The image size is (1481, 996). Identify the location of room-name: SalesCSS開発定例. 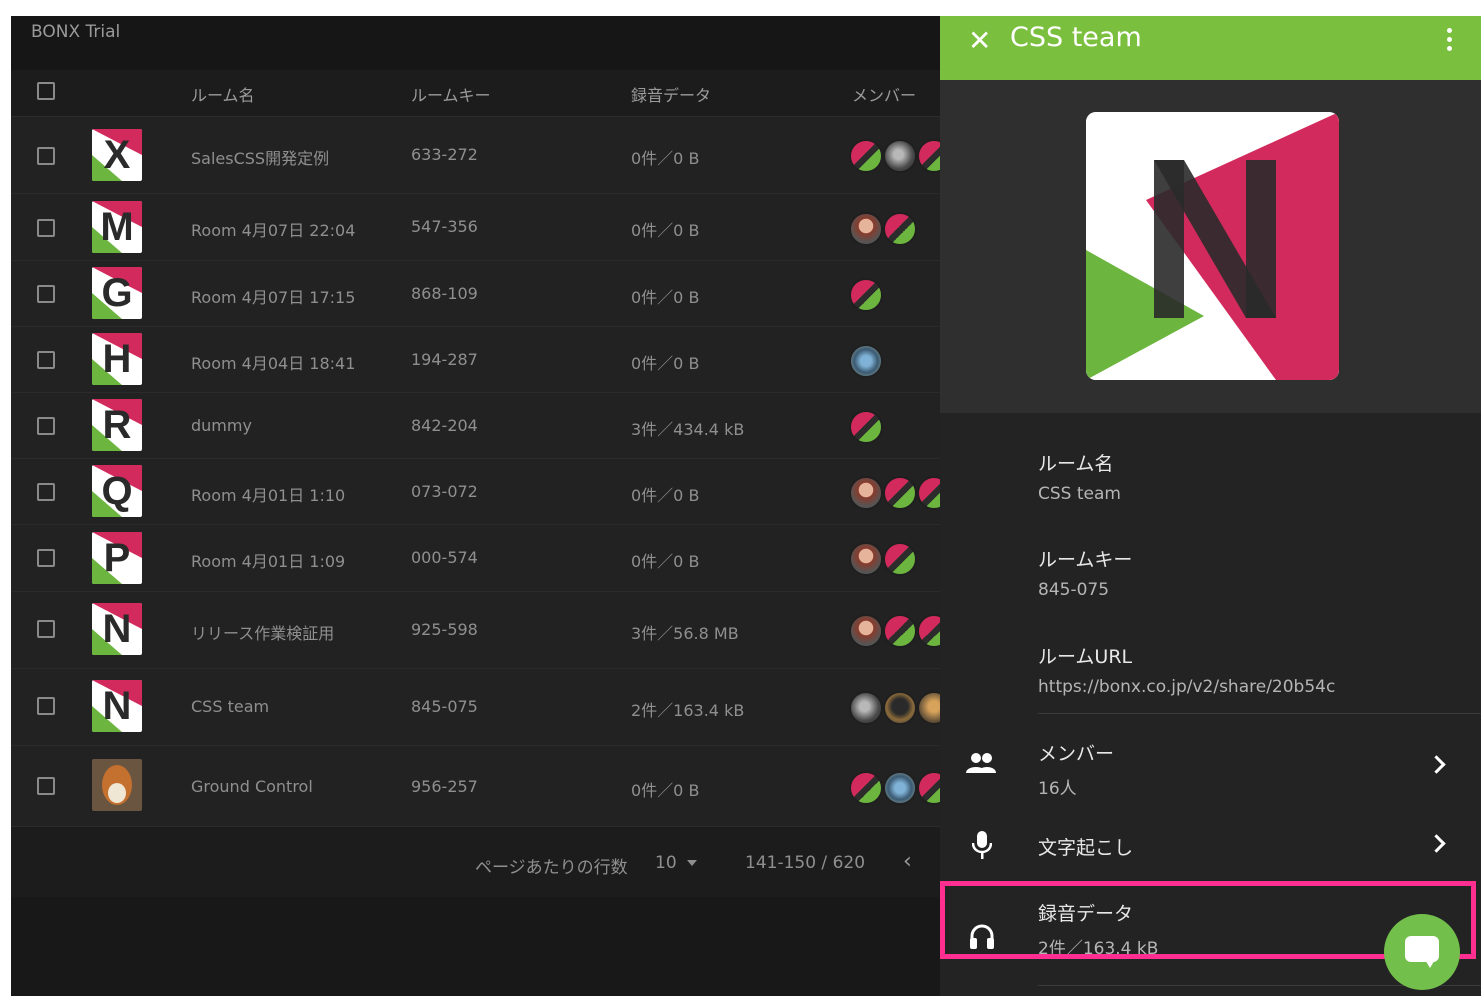
(260, 158).